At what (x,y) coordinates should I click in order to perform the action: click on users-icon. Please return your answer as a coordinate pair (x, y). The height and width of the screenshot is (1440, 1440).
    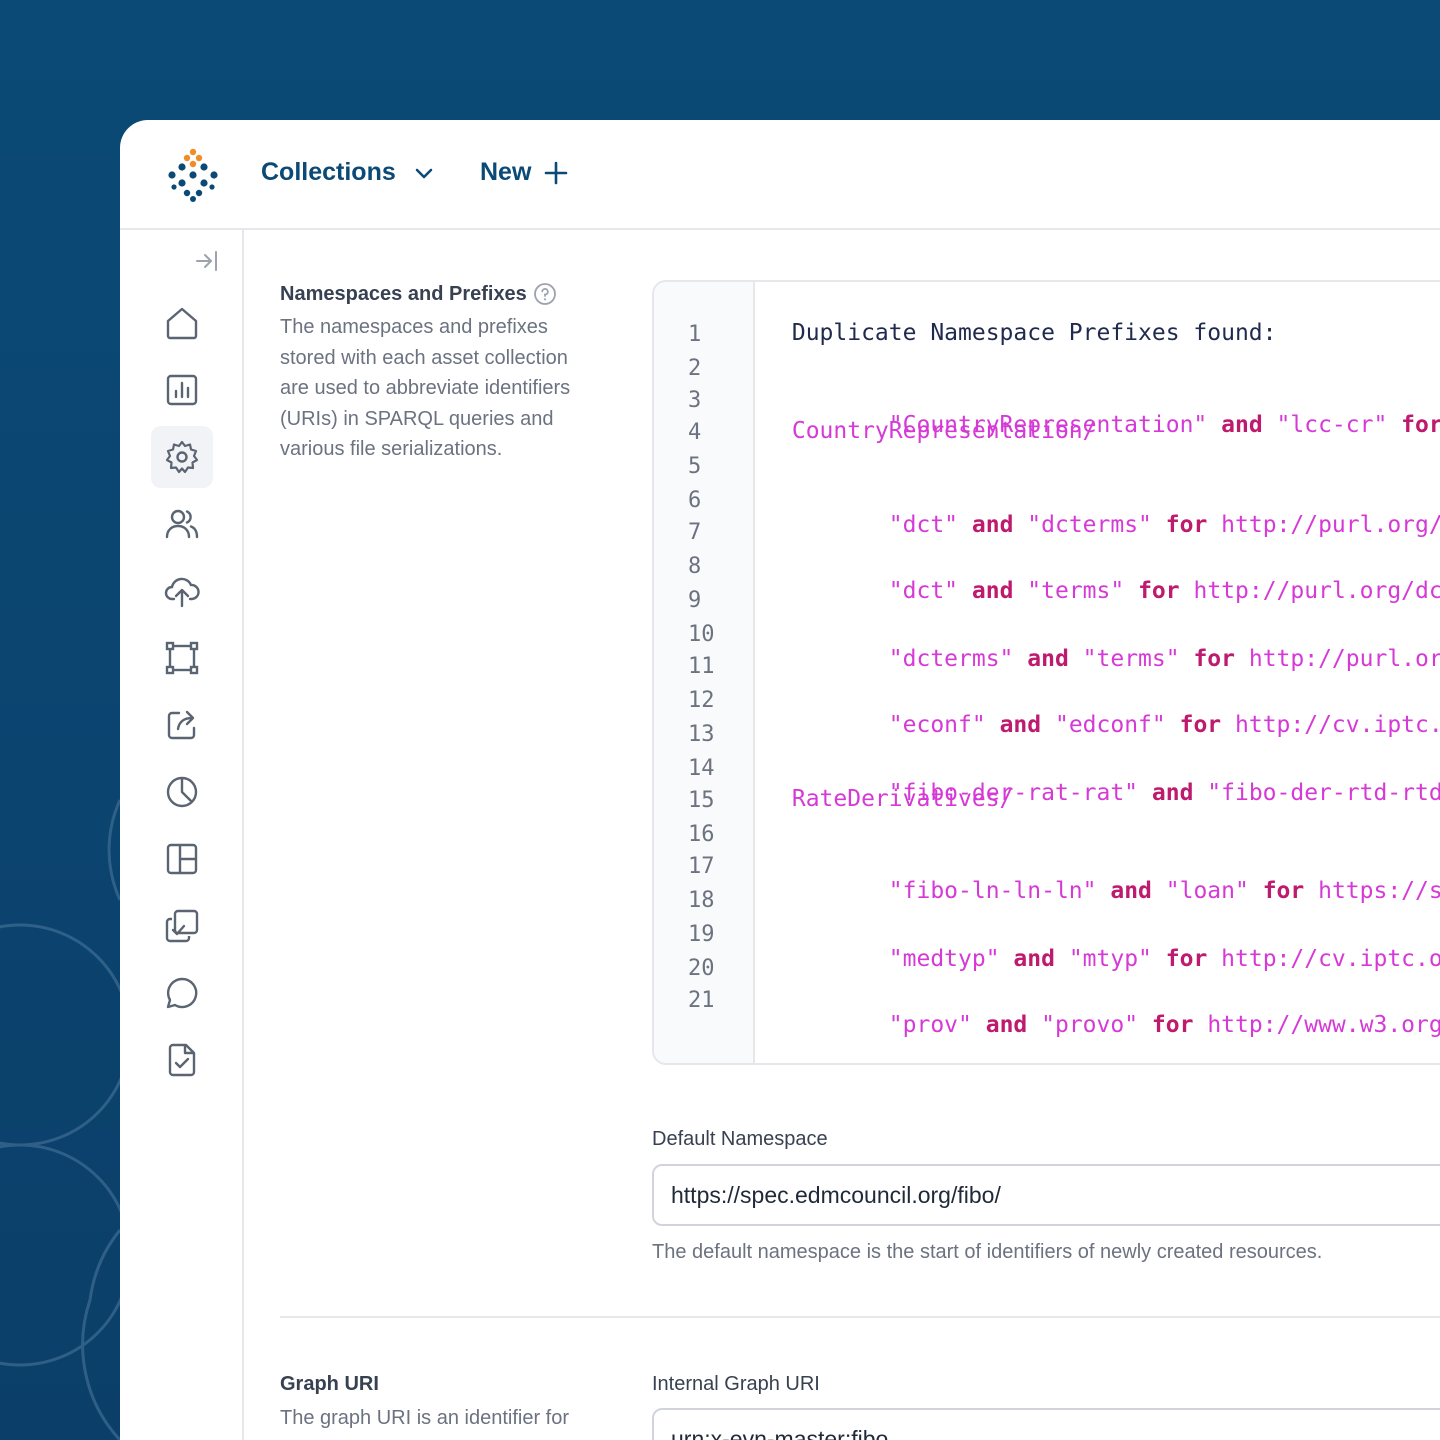
    Looking at the image, I should click on (182, 524).